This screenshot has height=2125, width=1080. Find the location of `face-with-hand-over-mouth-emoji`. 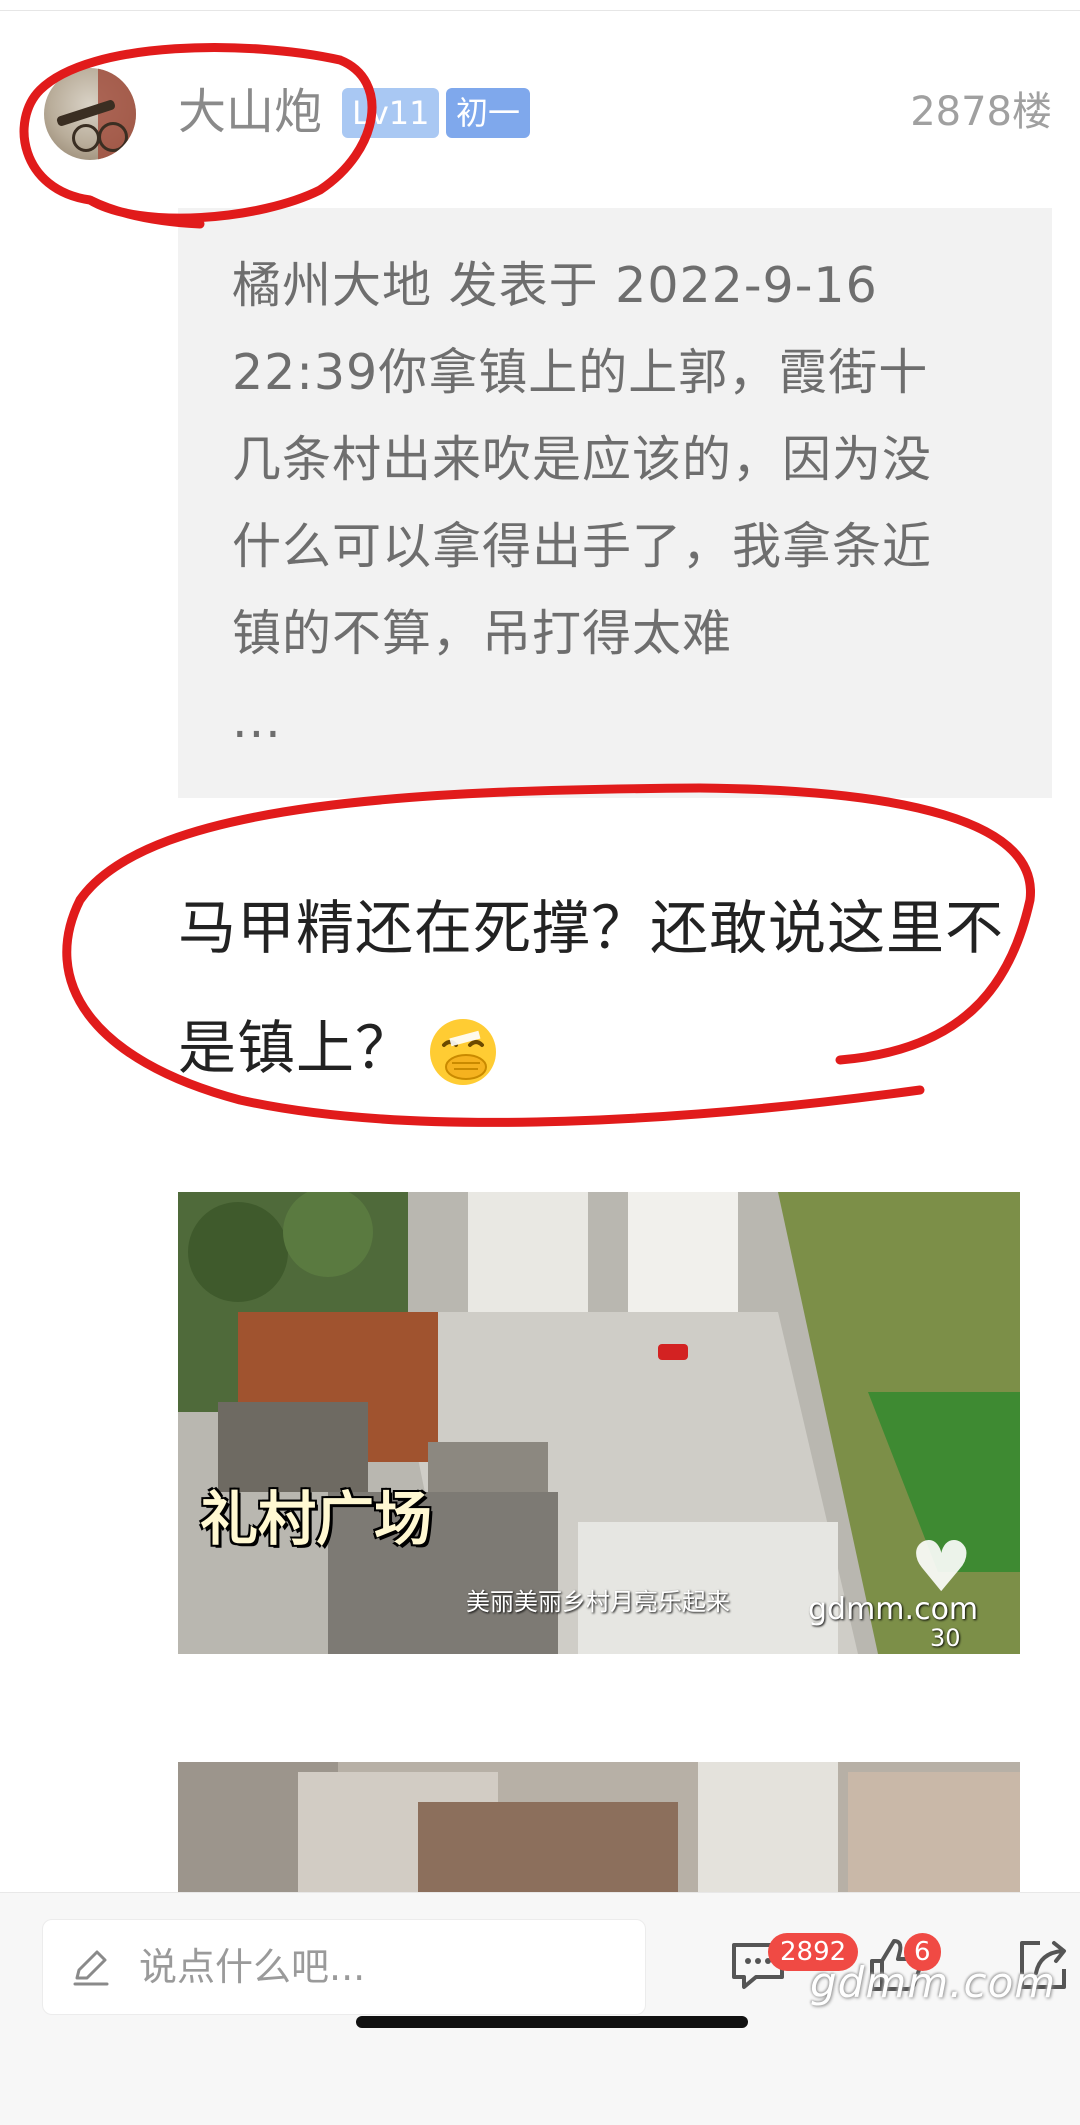

face-with-hand-over-mouth-emoji is located at coordinates (463, 1051).